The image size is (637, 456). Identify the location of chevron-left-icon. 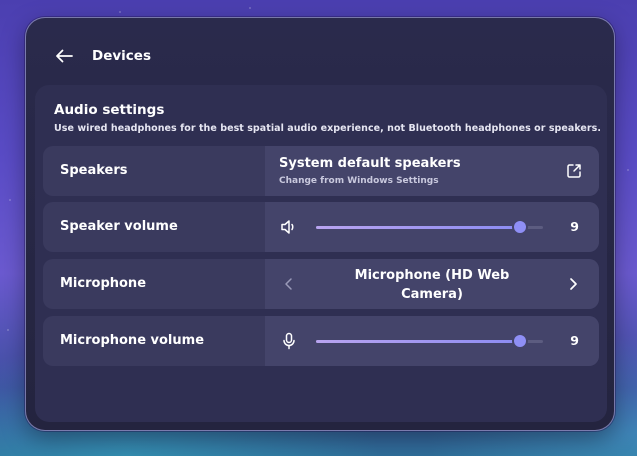
(288, 284).